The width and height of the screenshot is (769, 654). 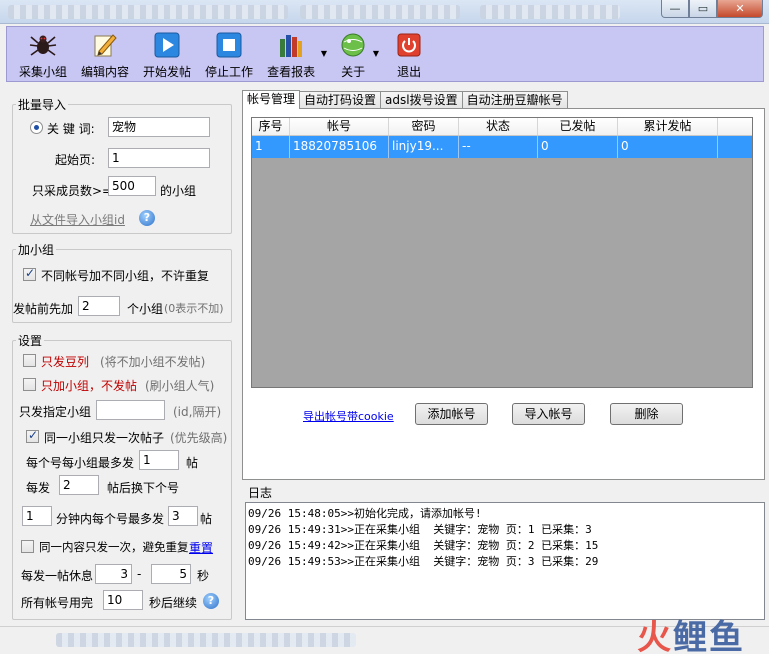 I want to click on minutes-suffix: 帖, so click(x=206, y=519).